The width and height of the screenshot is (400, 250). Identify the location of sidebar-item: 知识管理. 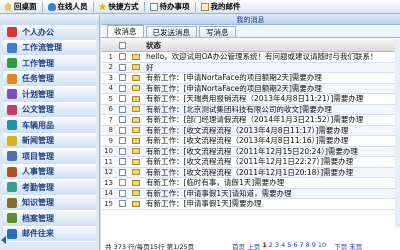
(49, 203).